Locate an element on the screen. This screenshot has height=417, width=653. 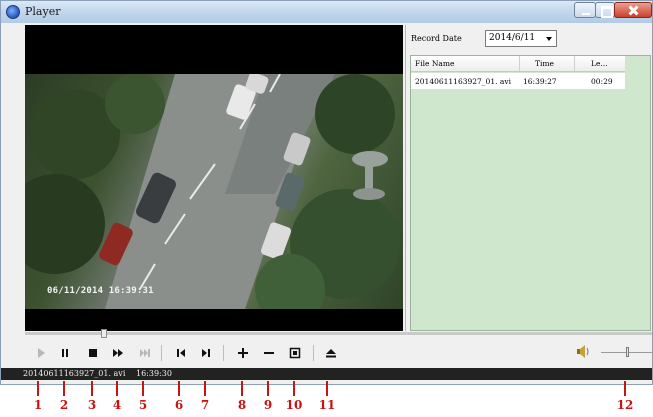
stop-icon is located at coordinates (93, 353).